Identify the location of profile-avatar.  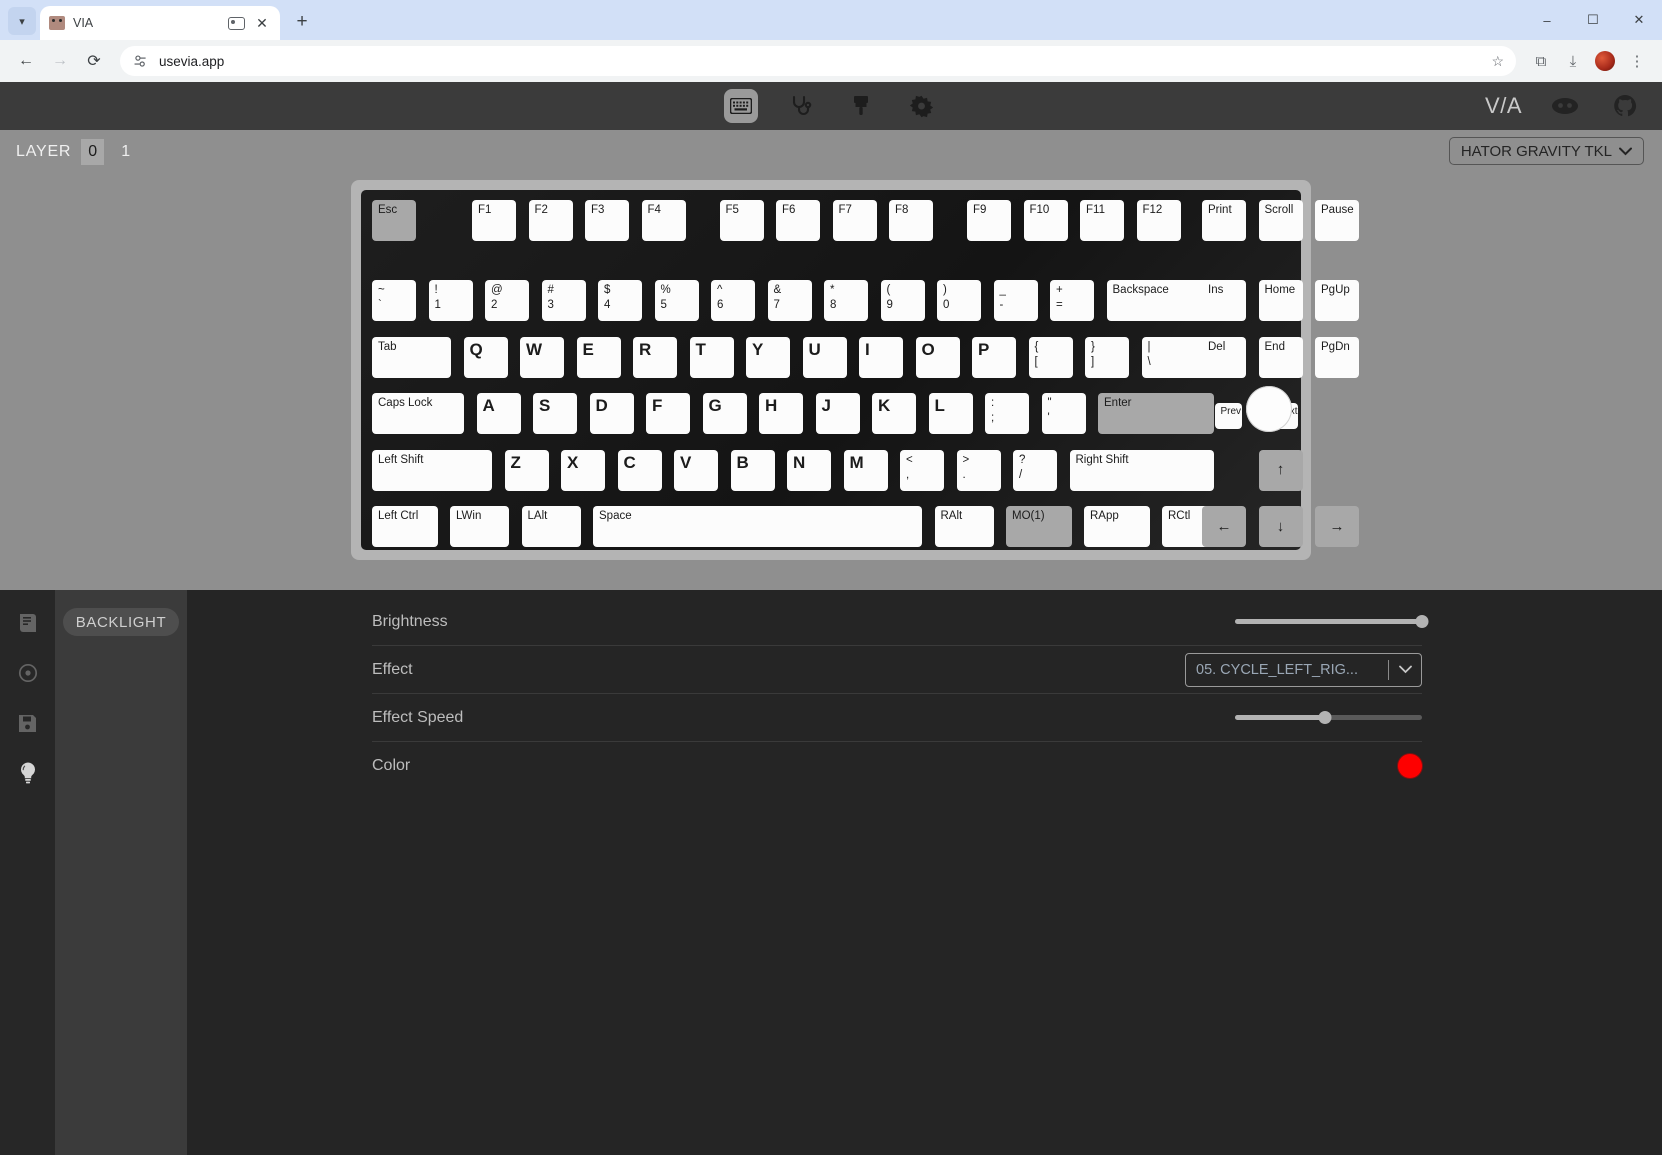
(1605, 61).